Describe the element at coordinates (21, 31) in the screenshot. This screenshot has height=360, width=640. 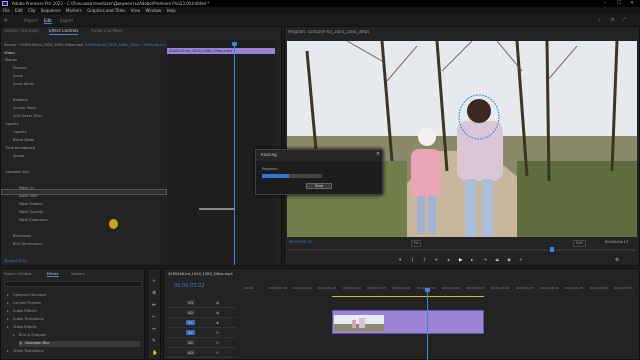
I see `tab-source: Source: (no clips)` at that location.